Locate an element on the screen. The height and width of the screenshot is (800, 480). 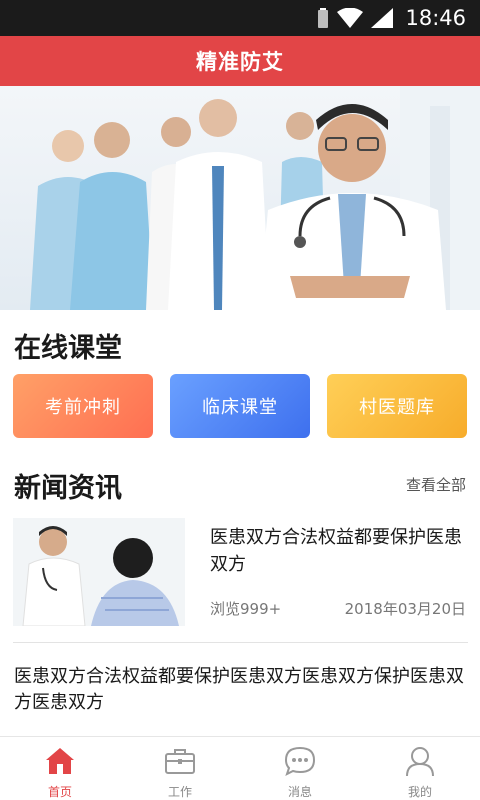
tab-home: 首页 is located at coordinates (60, 768).